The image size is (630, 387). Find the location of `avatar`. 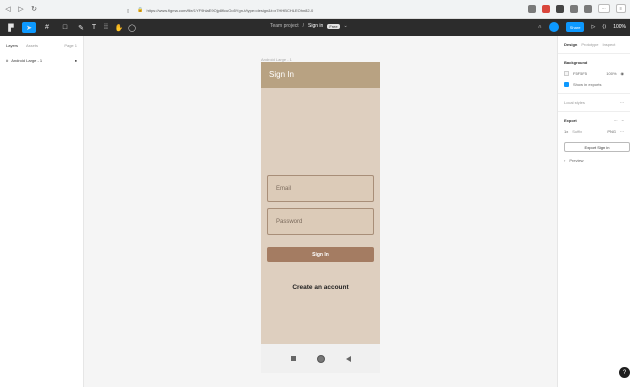

avatar is located at coordinates (553, 27).